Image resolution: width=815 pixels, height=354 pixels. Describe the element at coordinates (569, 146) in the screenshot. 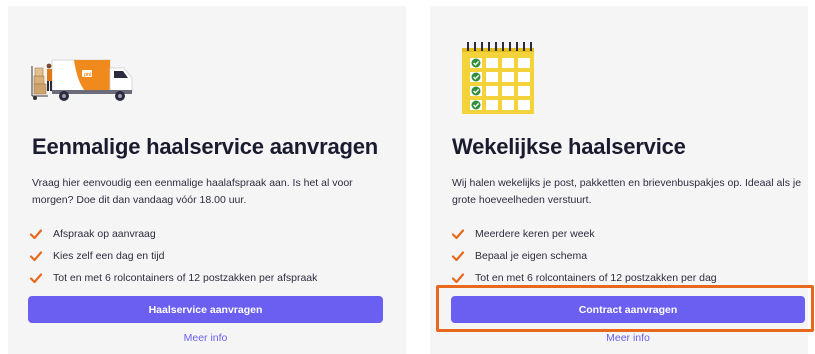

I see `card-title: Wekelijkse haalservice` at that location.